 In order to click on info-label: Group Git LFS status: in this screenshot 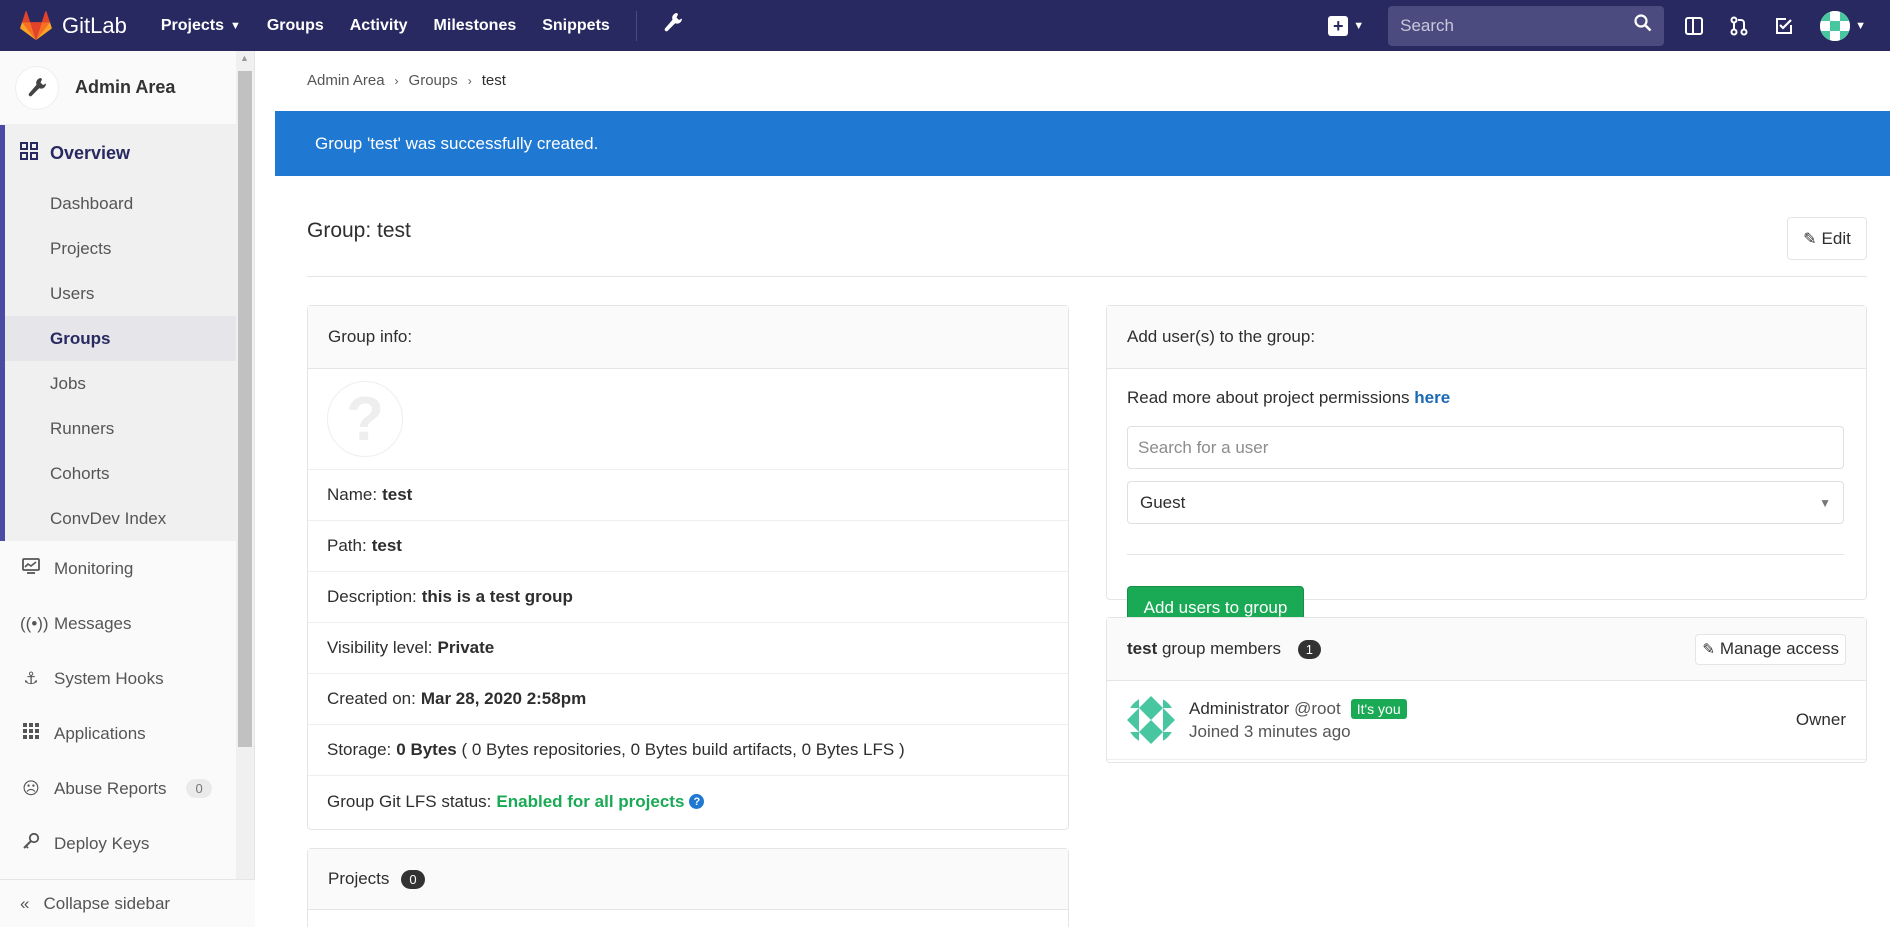, I will do `click(409, 801)`.